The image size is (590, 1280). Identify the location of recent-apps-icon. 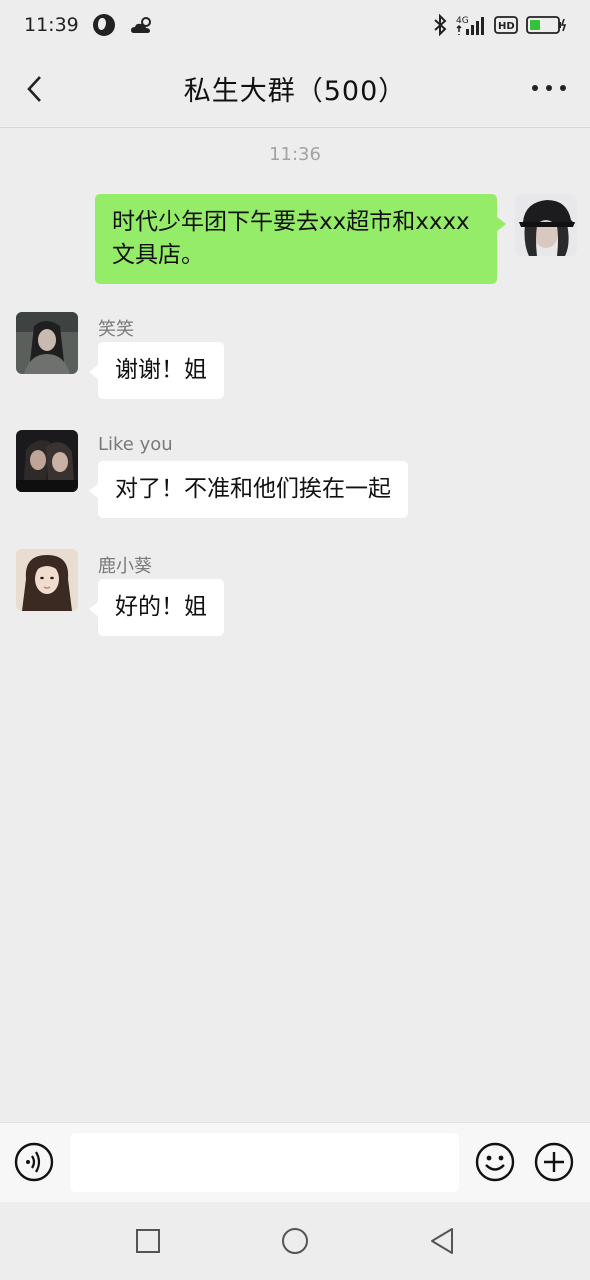
(148, 1241).